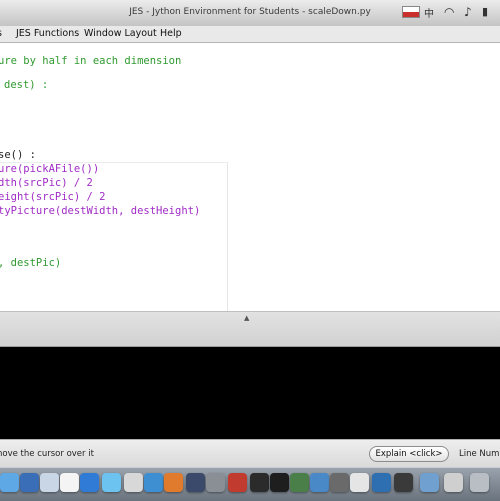  Describe the element at coordinates (18, 155) in the screenshot. I see `code-line-def-main: se() :` at that location.